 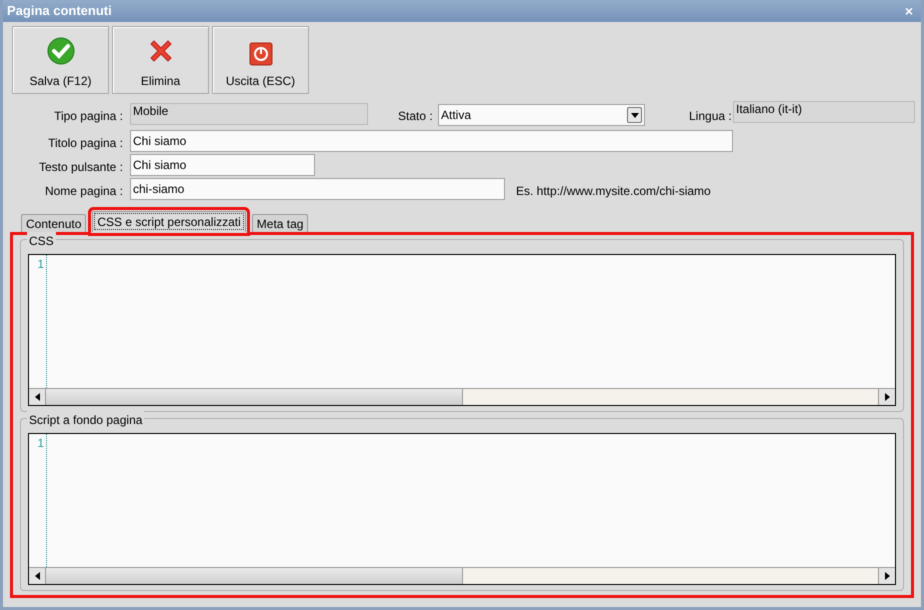 What do you see at coordinates (61, 51) in the screenshot?
I see `check-icon` at bounding box center [61, 51].